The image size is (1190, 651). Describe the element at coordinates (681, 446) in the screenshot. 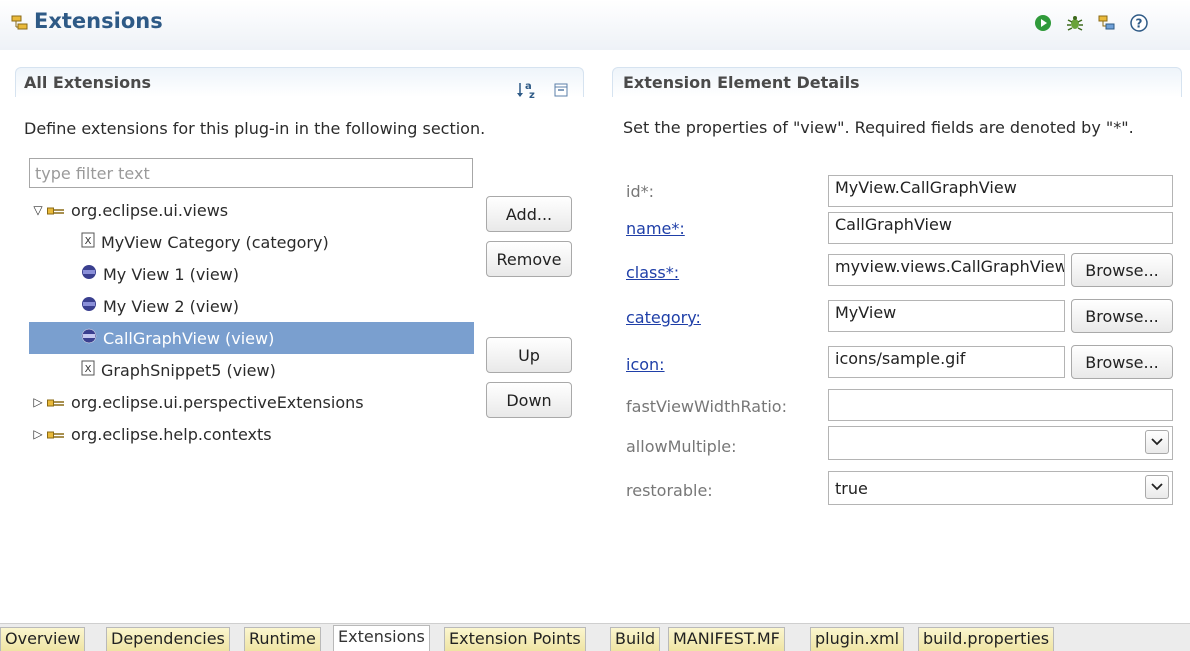

I see `allowmultiple-label: allowMultiple:` at that location.